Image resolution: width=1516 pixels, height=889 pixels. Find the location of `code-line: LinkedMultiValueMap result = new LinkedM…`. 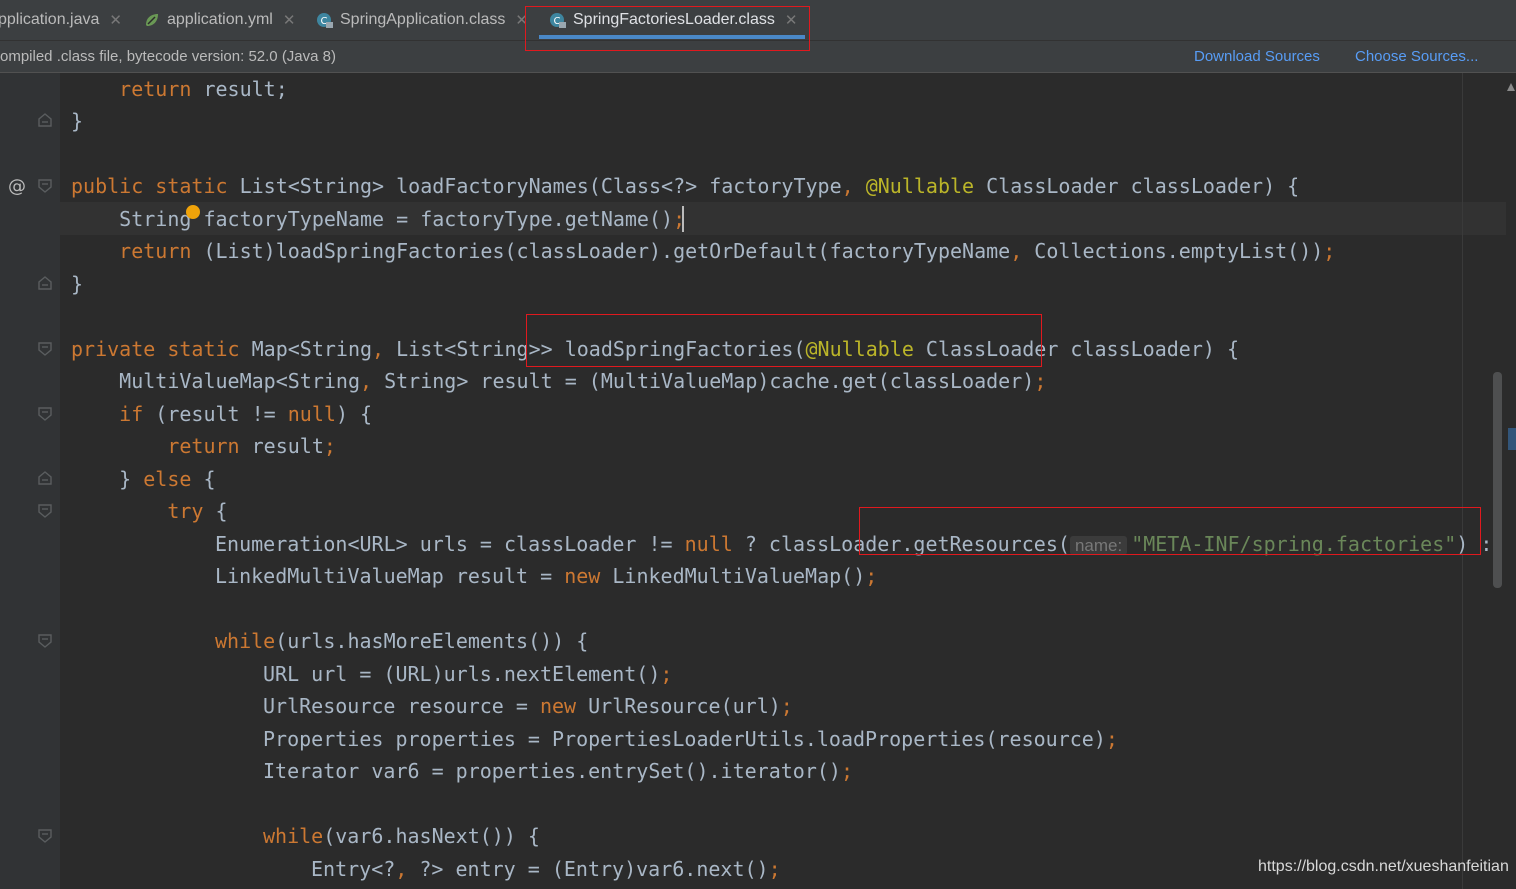

code-line: LinkedMultiValueMap result = new LinkedM… is located at coordinates (546, 576).